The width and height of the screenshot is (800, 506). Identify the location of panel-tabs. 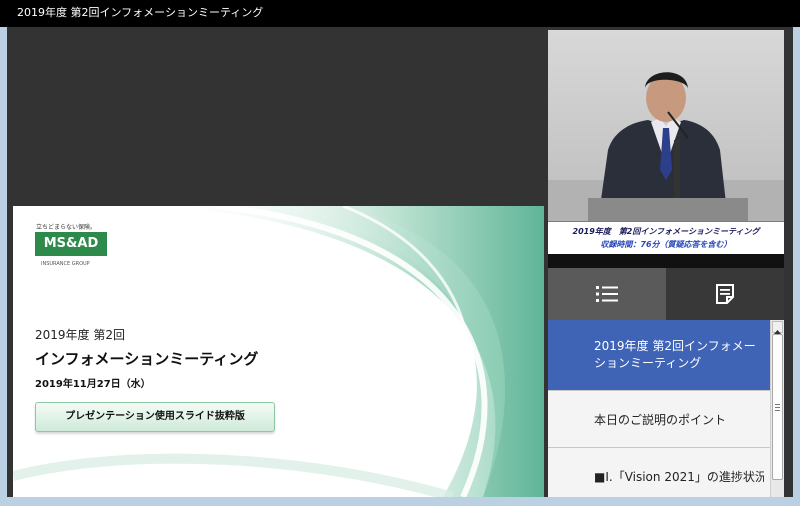
(666, 294).